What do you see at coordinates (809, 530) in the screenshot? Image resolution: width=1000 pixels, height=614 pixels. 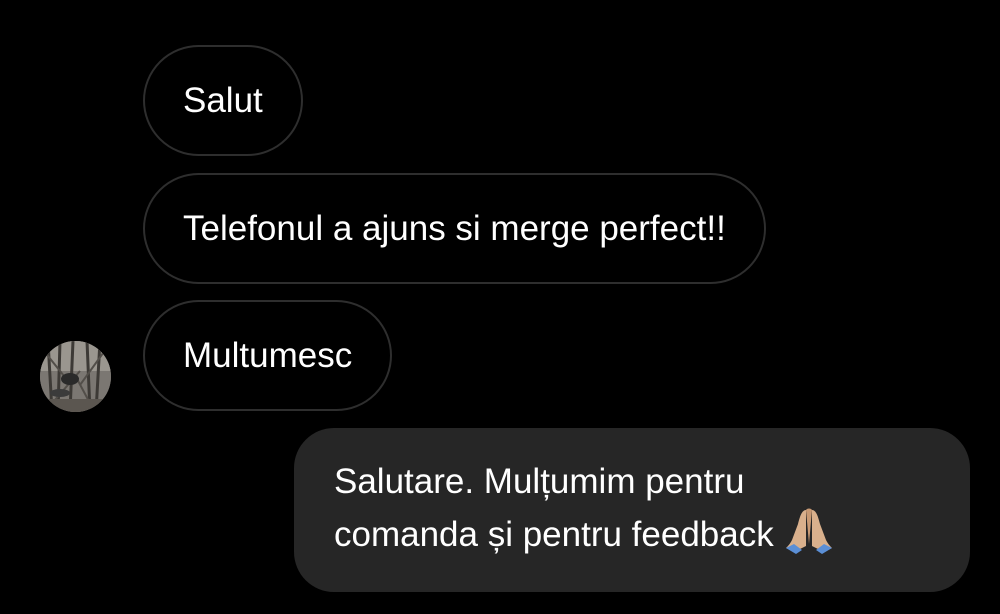 I see `pray-icon` at bounding box center [809, 530].